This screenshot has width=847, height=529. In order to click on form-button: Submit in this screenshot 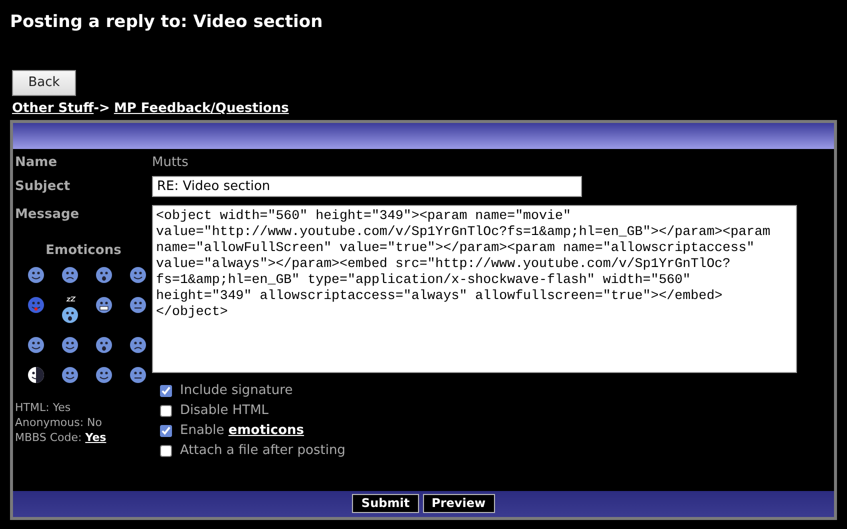, I will do `click(385, 503)`.